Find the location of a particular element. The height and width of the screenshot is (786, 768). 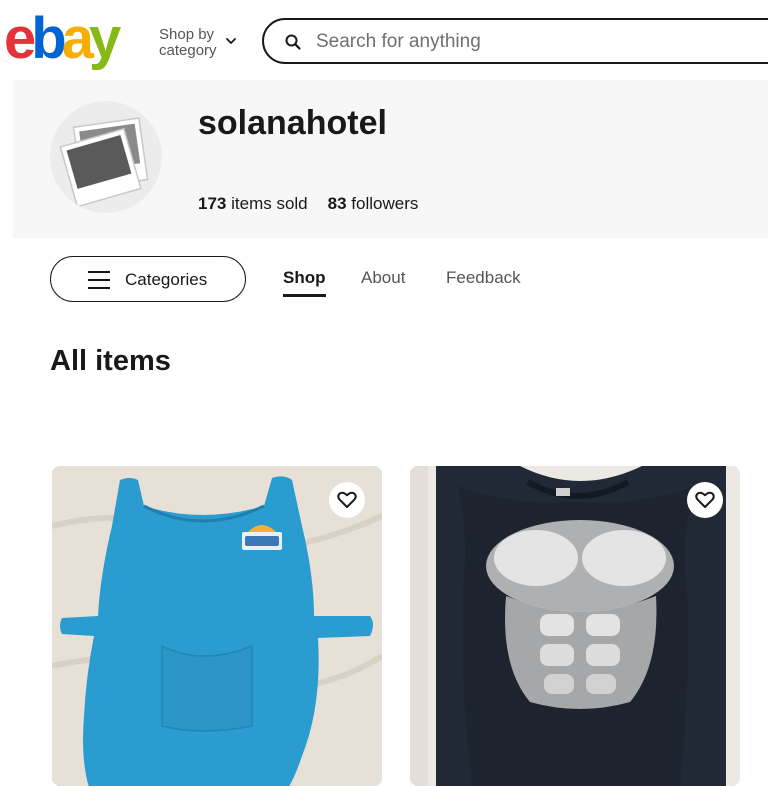

tab-about: About is located at coordinates (383, 278).